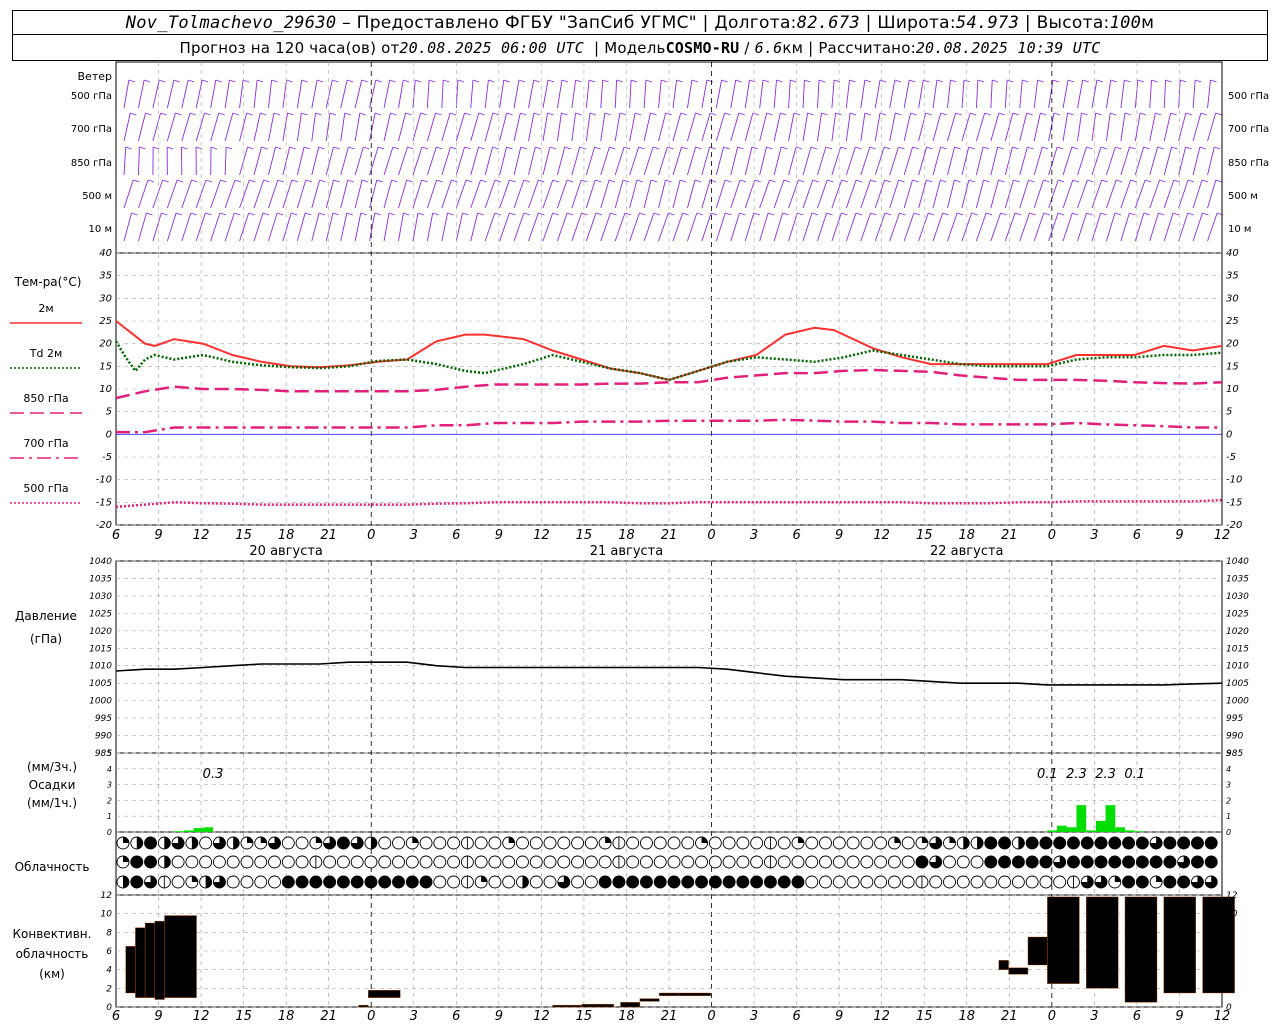  I want to click on x-tick-label: 9, so click(839, 1016).